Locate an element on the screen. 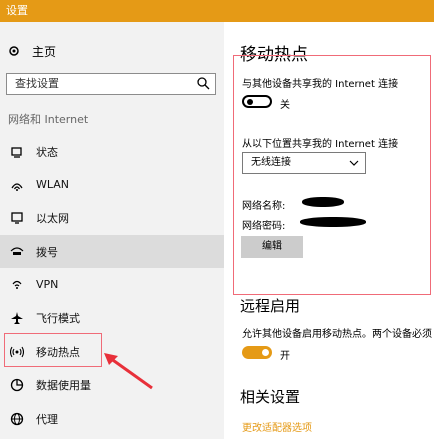  home-gear-icon is located at coordinates (14, 51).